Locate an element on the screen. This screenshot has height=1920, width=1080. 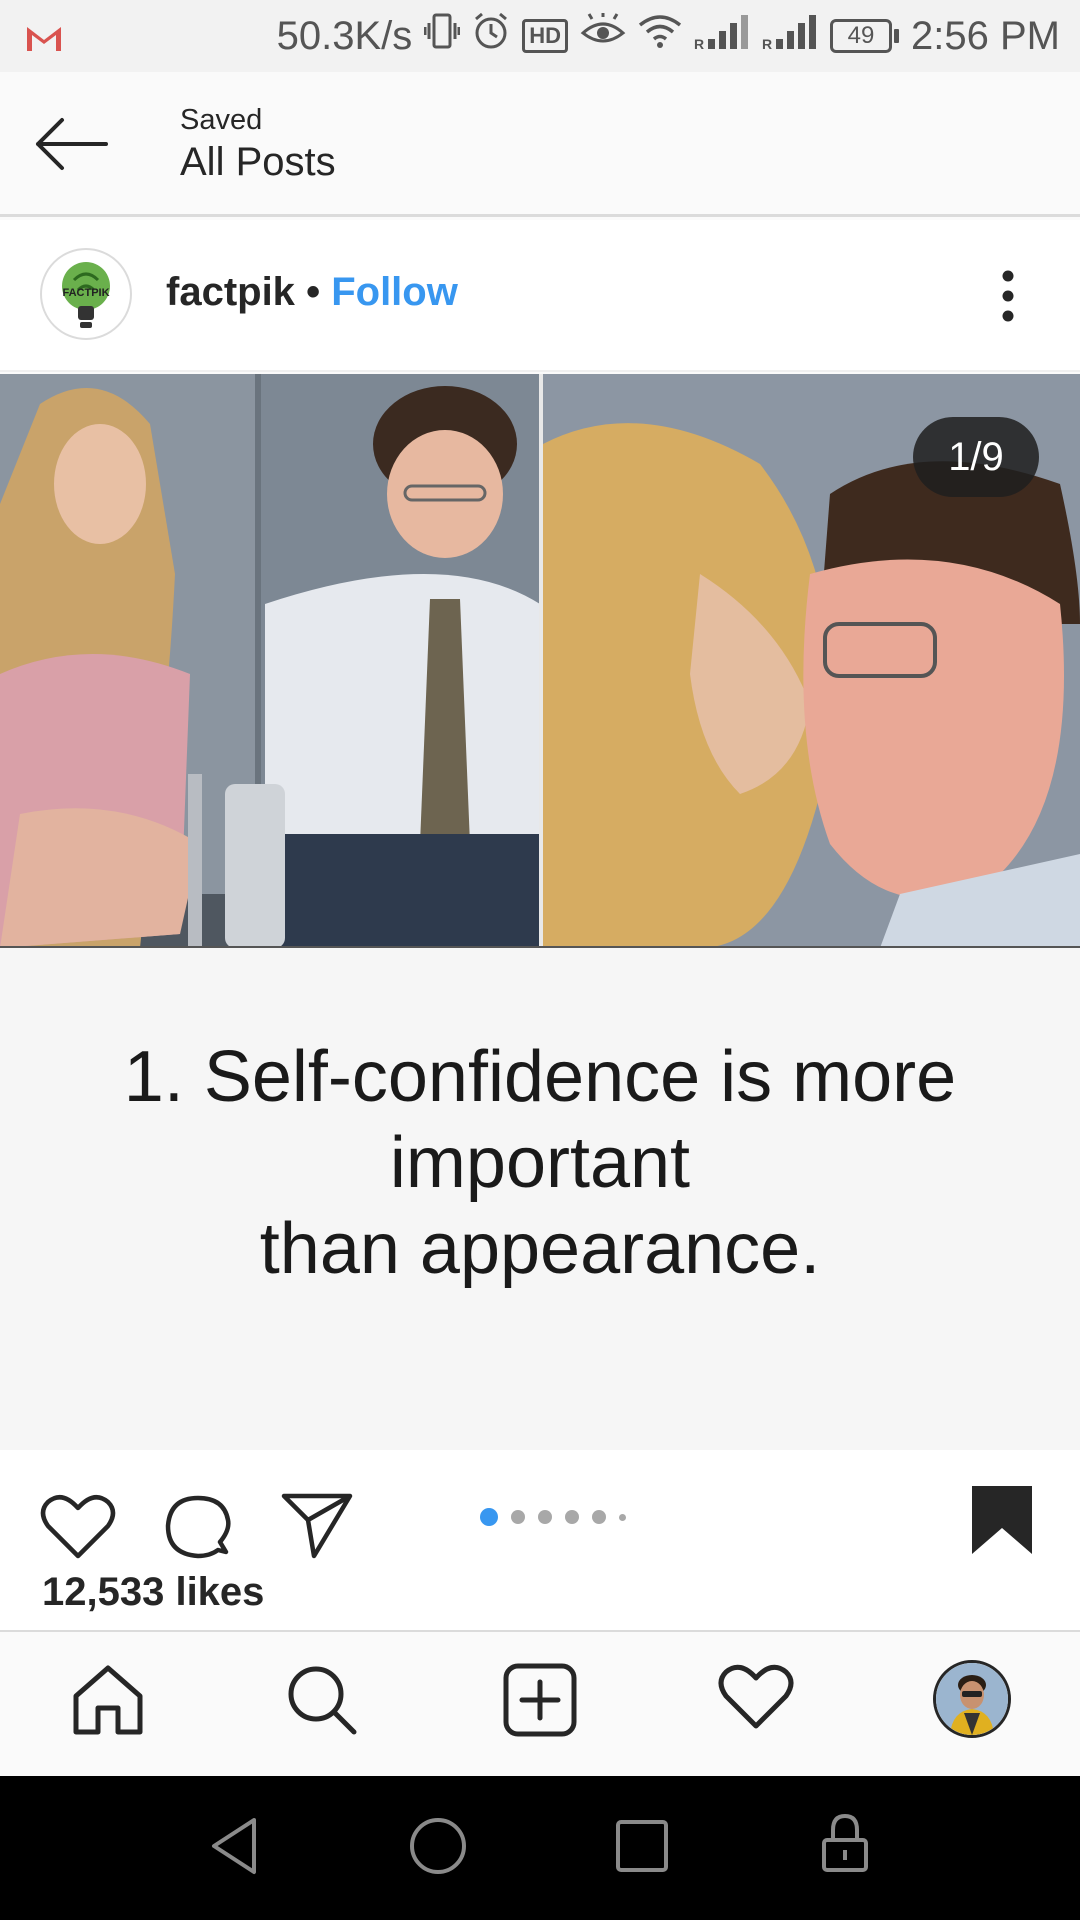
search-icon is located at coordinates (322, 1702).